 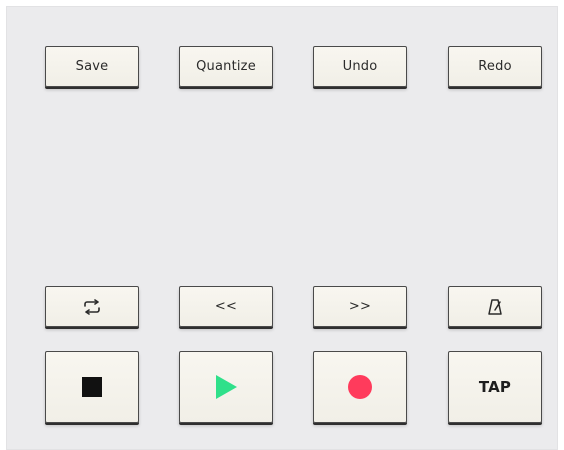 I want to click on quantize-button: Quantize, so click(x=226, y=66).